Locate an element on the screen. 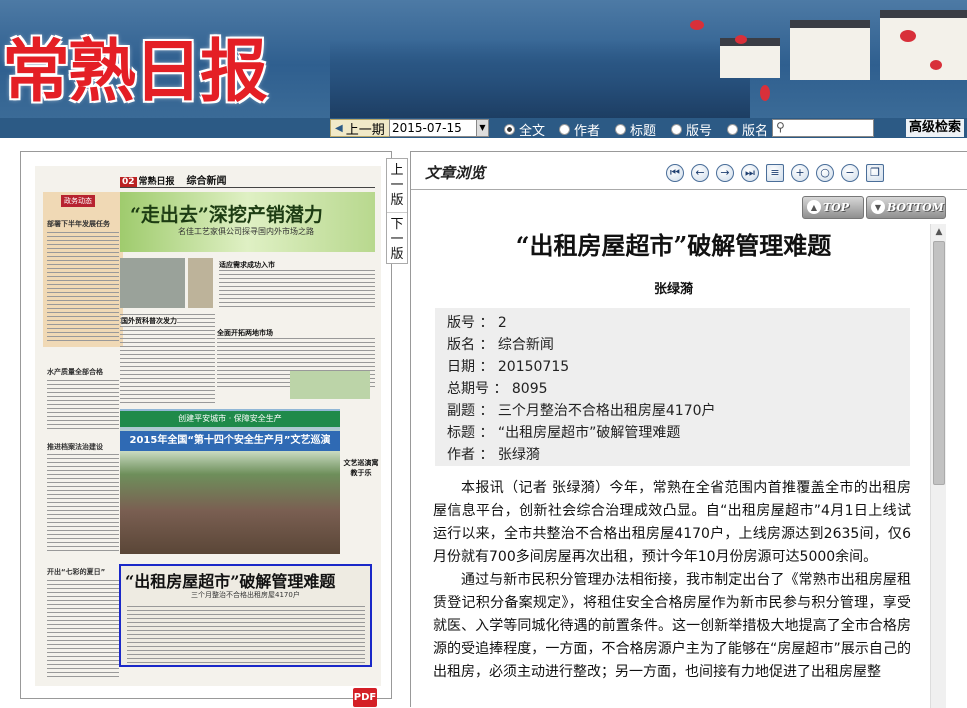  zoom-reset-icon: ○ is located at coordinates (825, 173).